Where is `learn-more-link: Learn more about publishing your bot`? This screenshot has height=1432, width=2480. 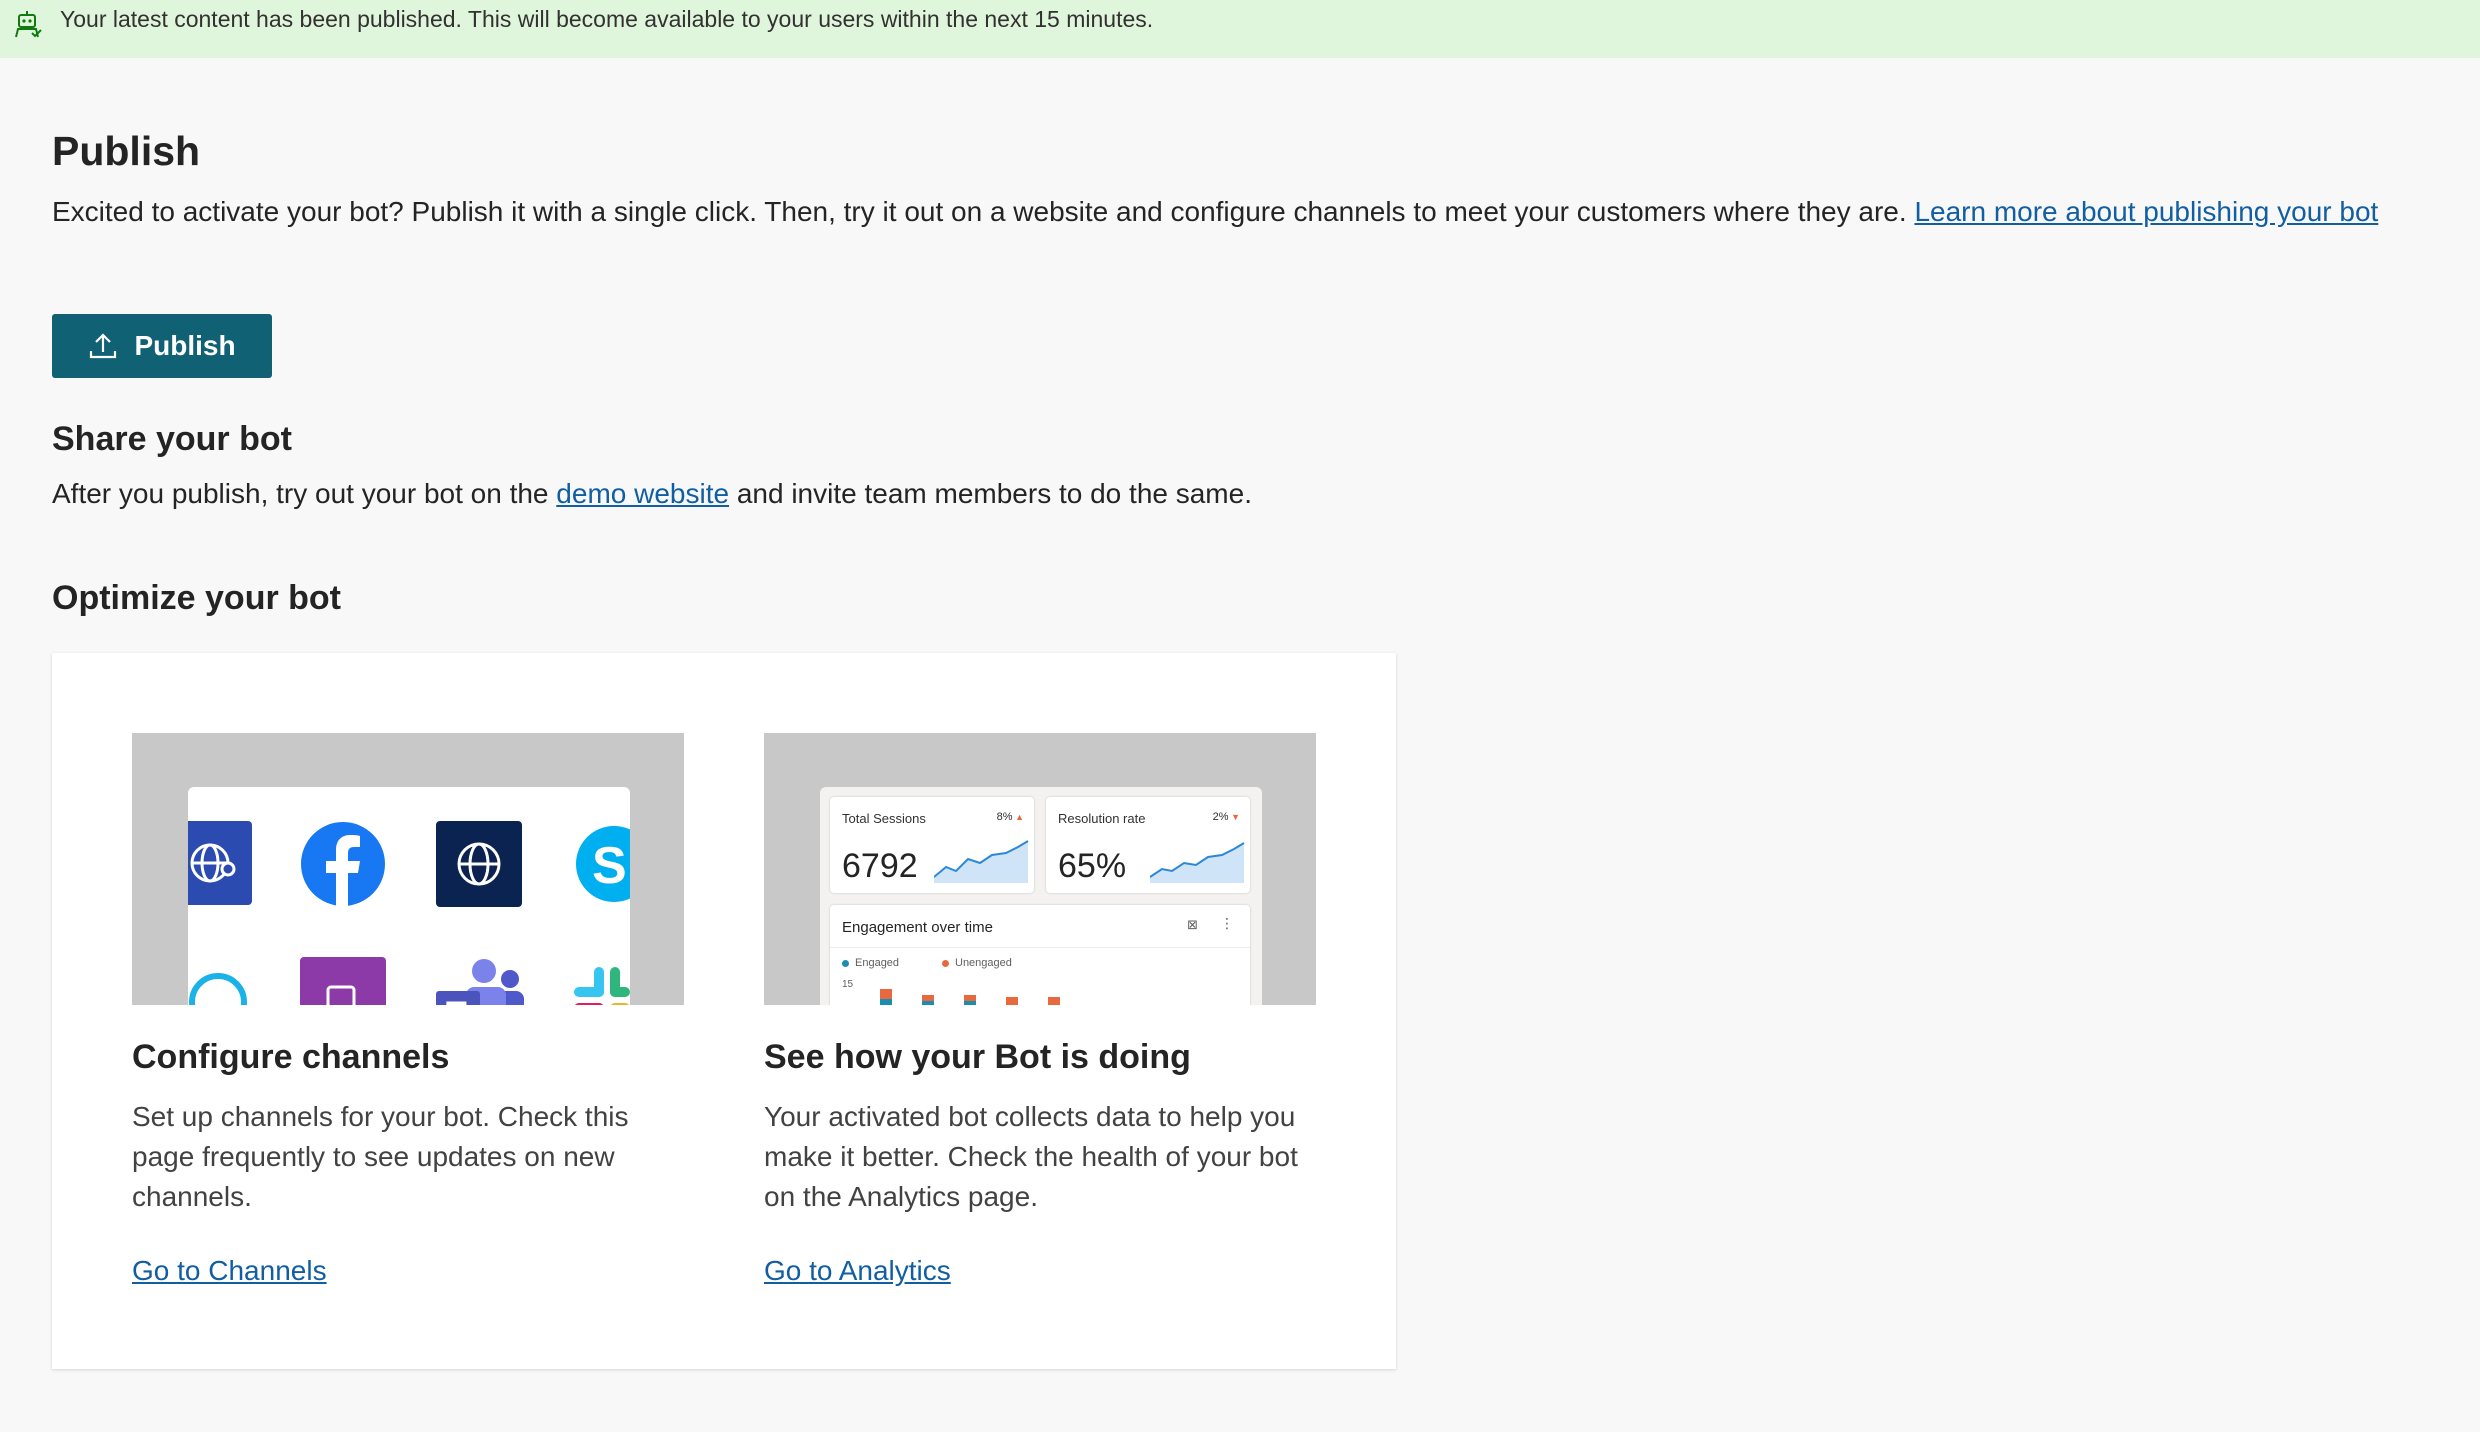
learn-more-link: Learn more about publishing your bot is located at coordinates (2146, 211).